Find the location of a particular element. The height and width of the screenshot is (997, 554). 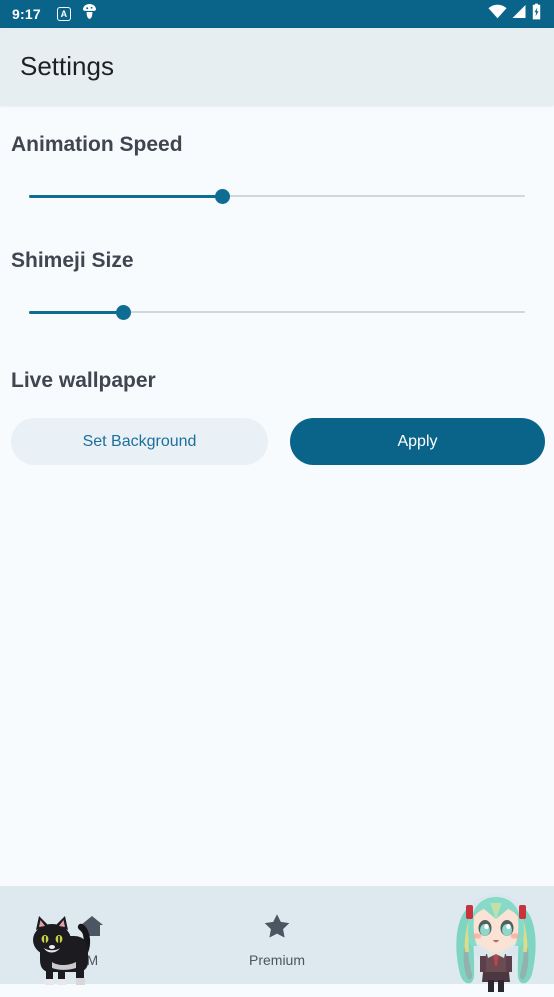

status-bar-system-icons is located at coordinates (515, 14).